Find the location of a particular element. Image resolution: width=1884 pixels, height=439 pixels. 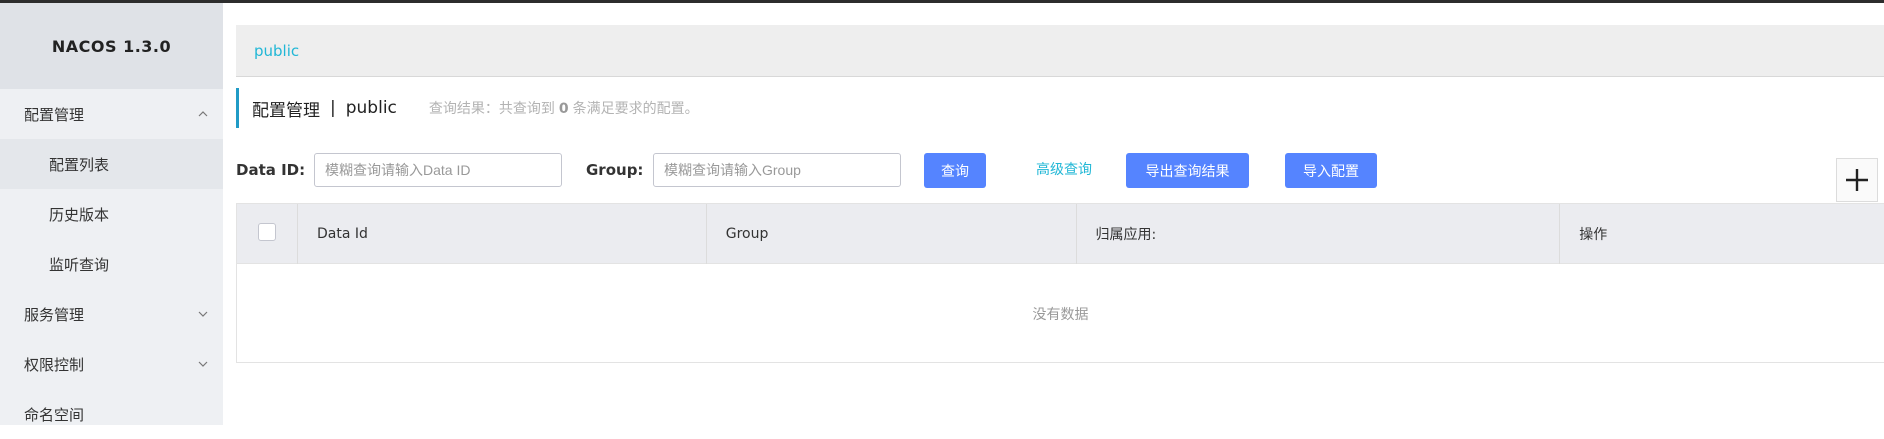

query-result-summary: 查询结果：共查询到 0 条满足要求的配置。 is located at coordinates (564, 108).